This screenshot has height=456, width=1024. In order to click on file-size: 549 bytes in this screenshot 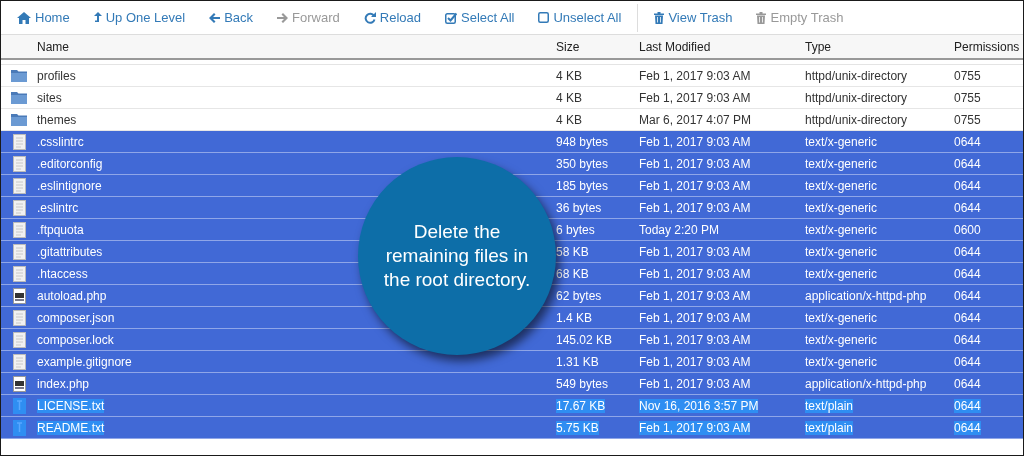, I will do `click(582, 383)`.